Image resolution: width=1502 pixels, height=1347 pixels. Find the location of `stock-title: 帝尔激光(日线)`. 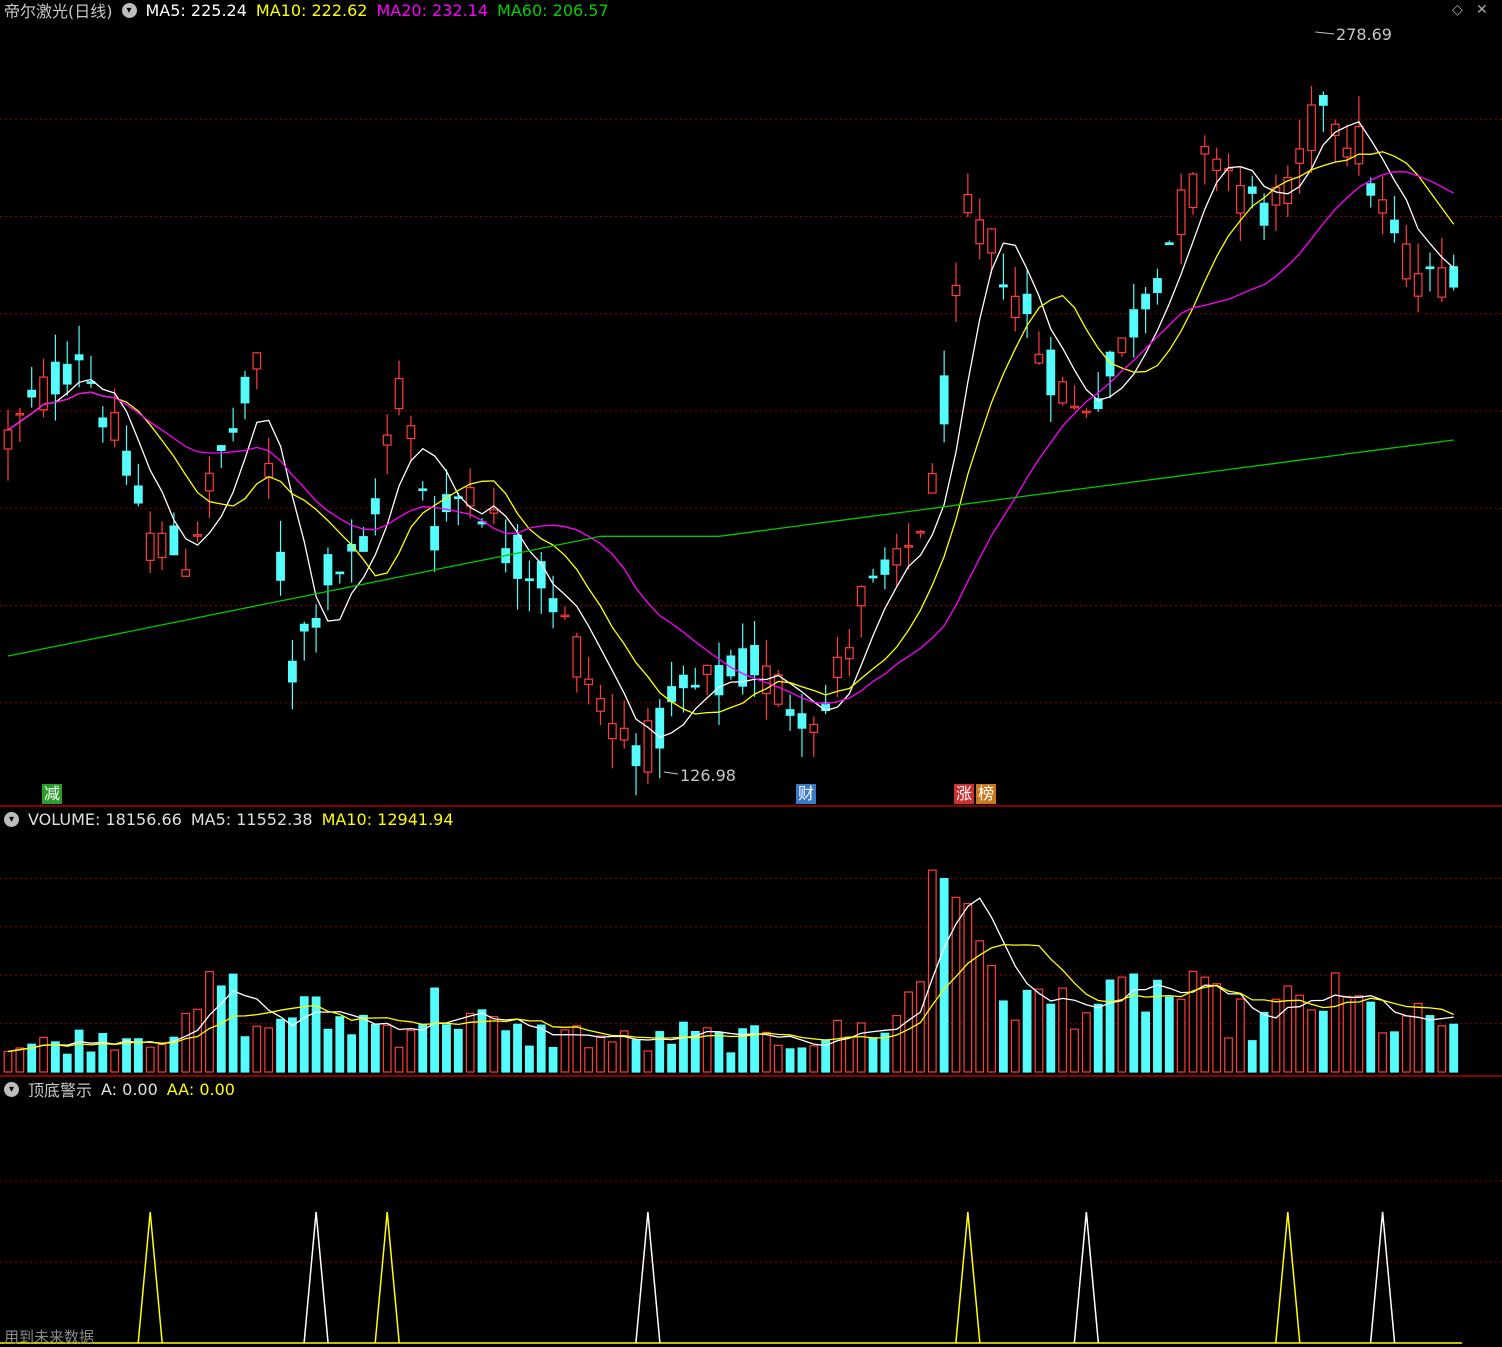

stock-title: 帝尔激光(日线) is located at coordinates (58, 11).